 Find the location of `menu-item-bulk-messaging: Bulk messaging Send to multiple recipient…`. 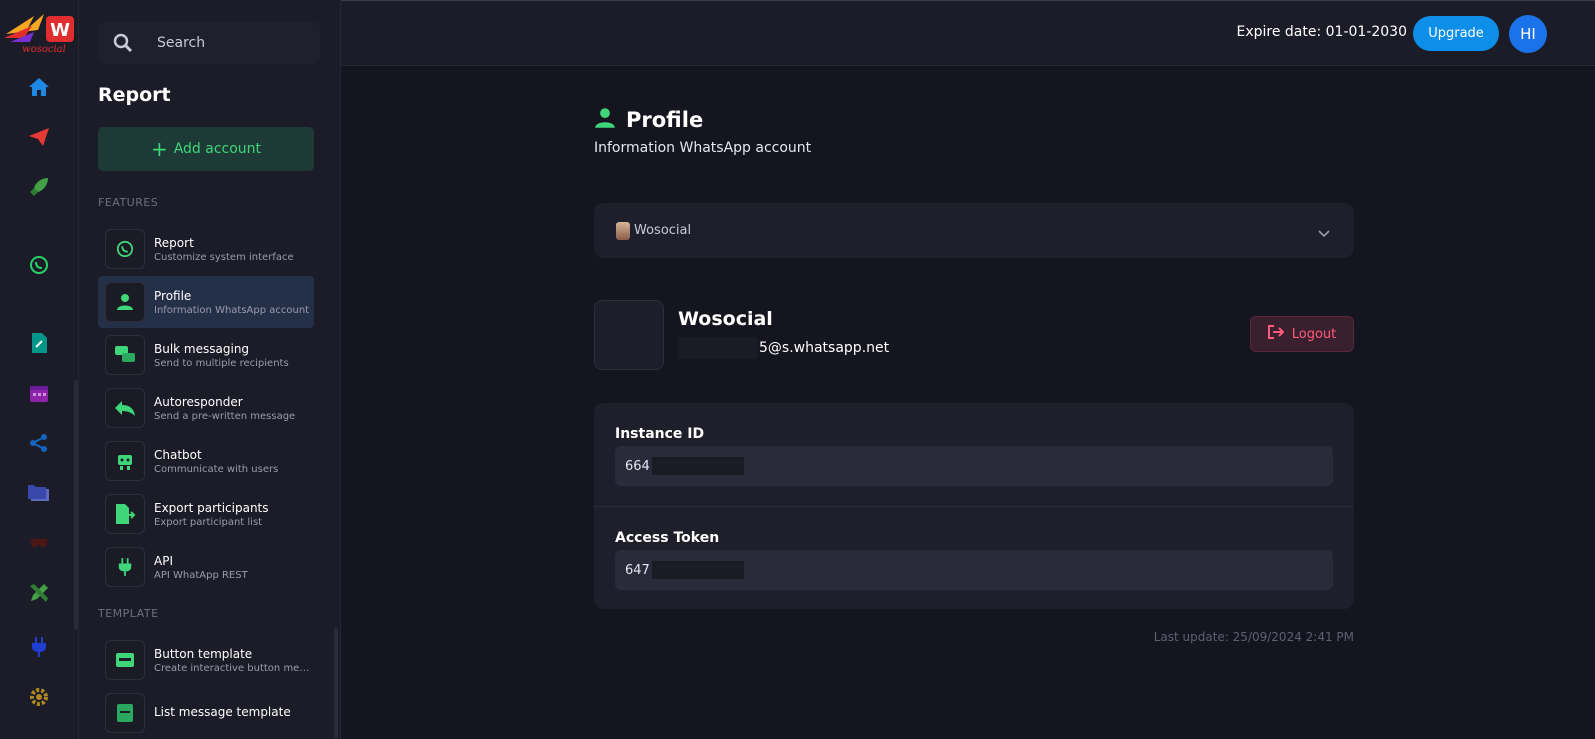

menu-item-bulk-messaging: Bulk messaging Send to multiple recipient… is located at coordinates (206, 355).